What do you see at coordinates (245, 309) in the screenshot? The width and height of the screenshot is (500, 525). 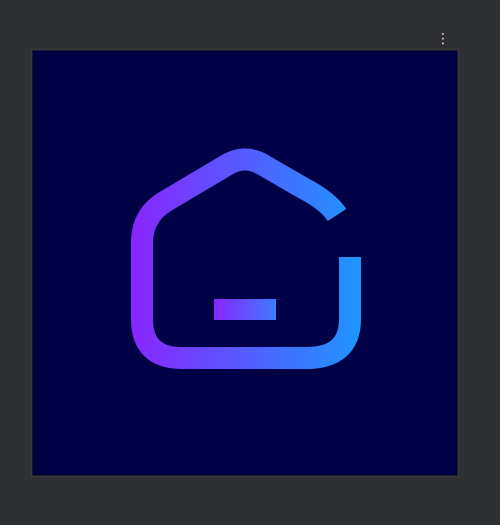 I see `house-door-bar` at bounding box center [245, 309].